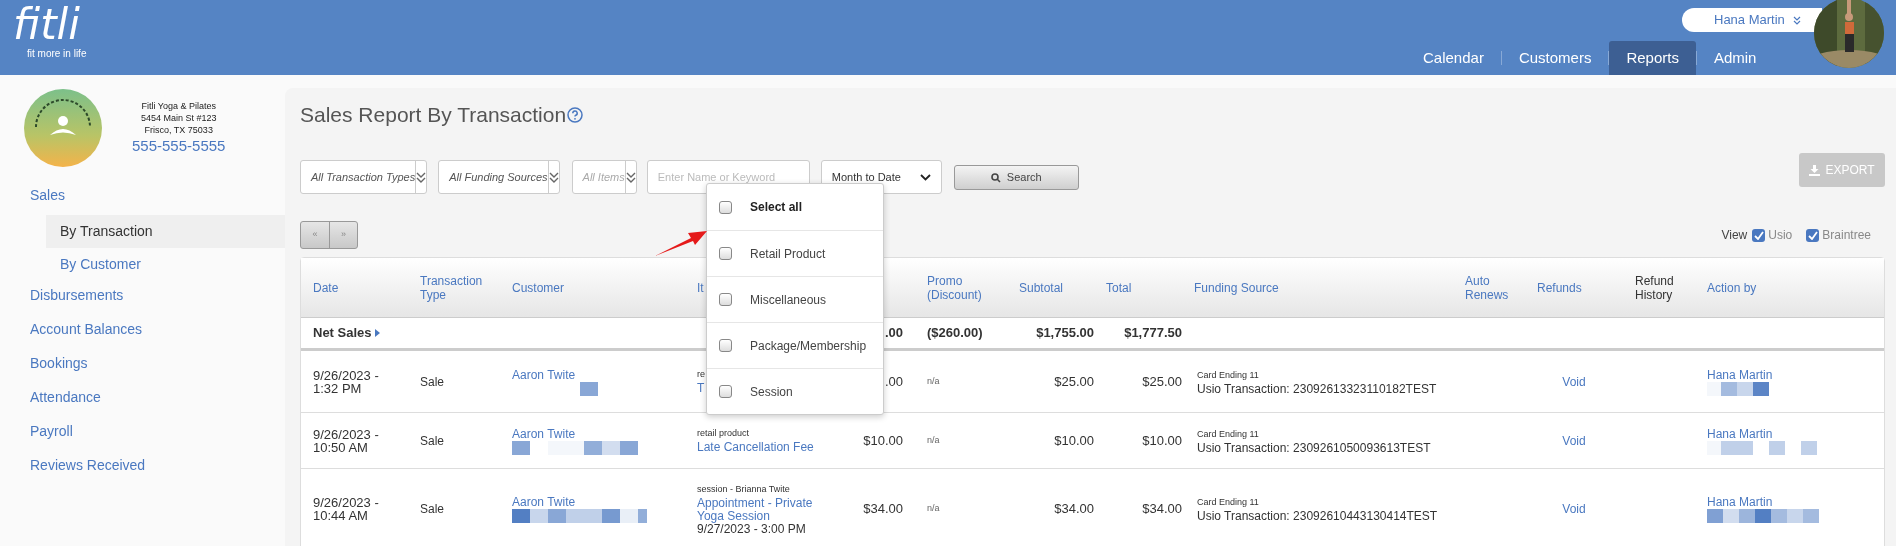 Image resolution: width=1896 pixels, height=546 pixels. I want to click on search-icon, so click(995, 177).